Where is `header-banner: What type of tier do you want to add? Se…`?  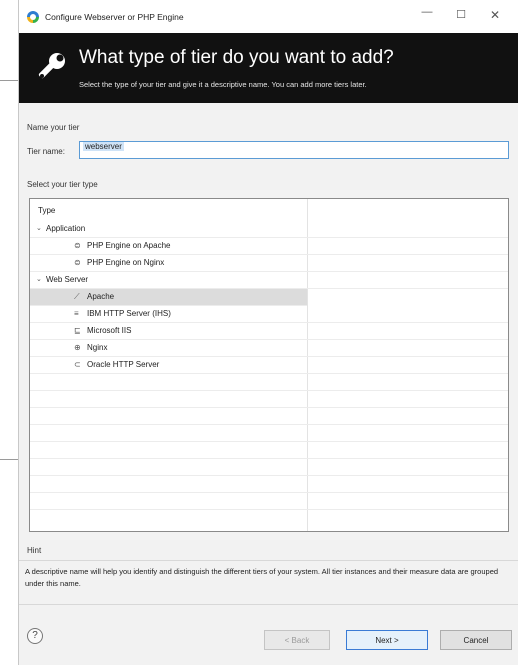
header-banner: What type of tier do you want to add? Se… is located at coordinates (268, 68).